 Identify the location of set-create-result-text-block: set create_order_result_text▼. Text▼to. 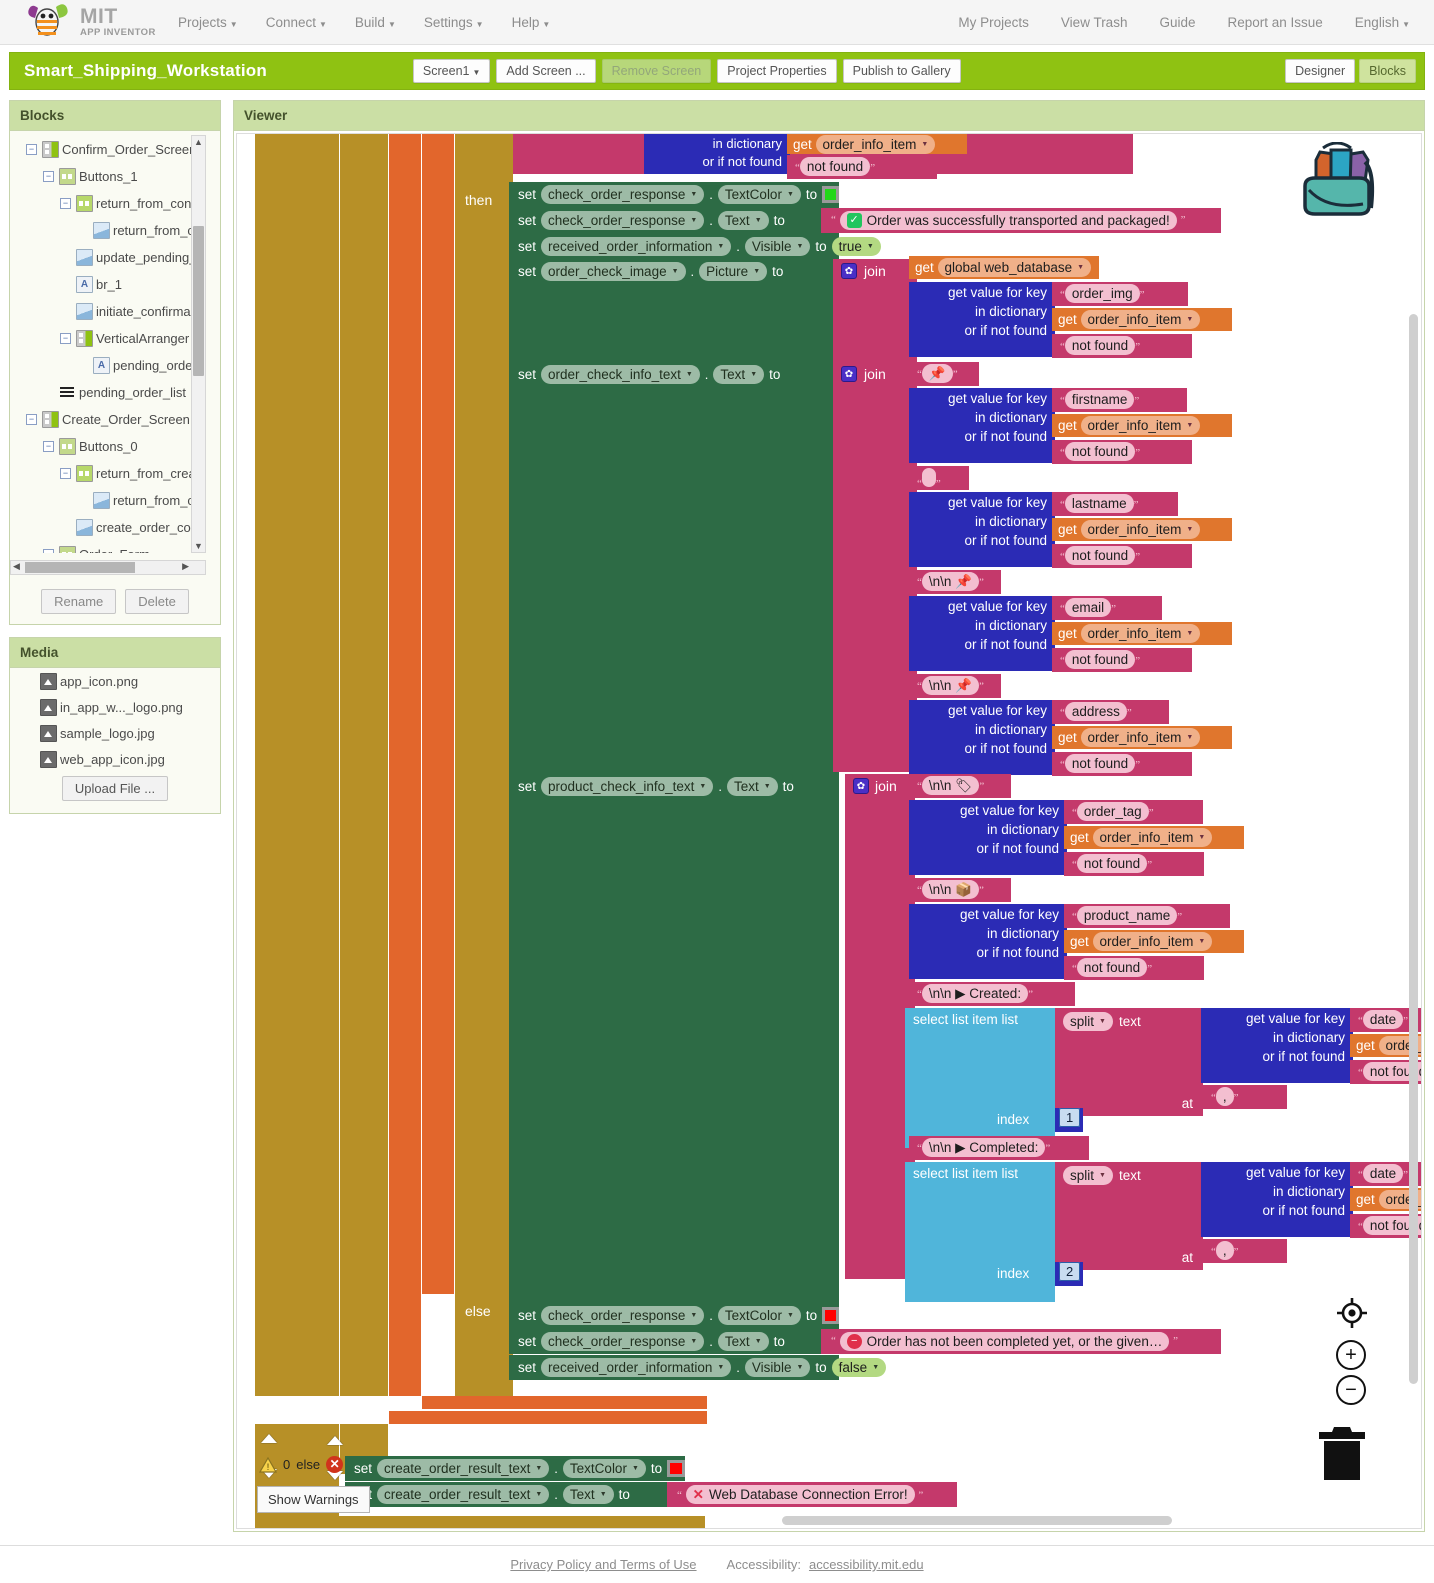
(515, 1494).